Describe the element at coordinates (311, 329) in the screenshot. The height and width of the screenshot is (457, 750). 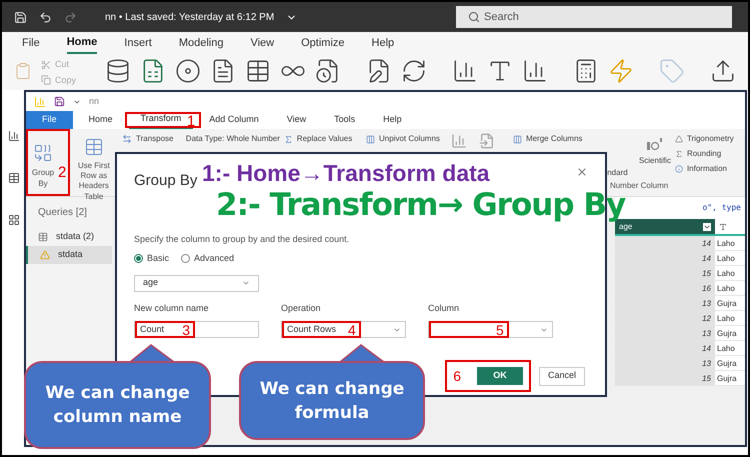
I see `field-value: Count Rows` at that location.